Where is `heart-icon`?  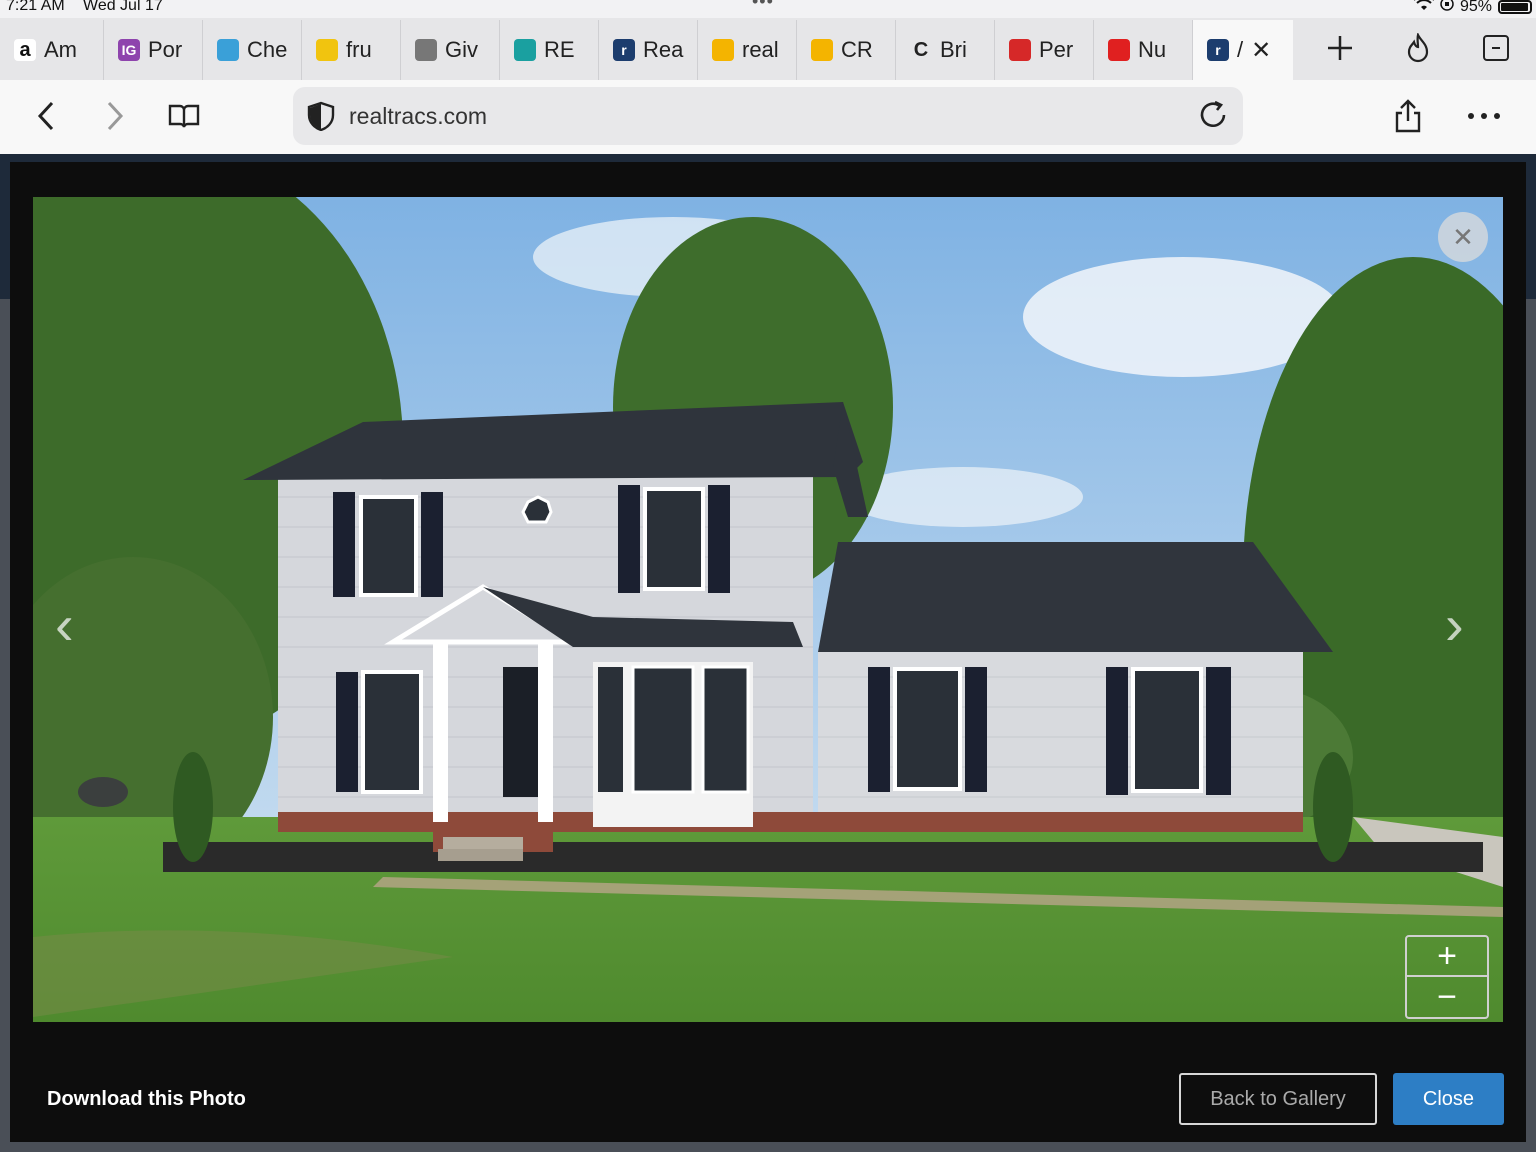
heart-icon is located at coordinates (228, 50).